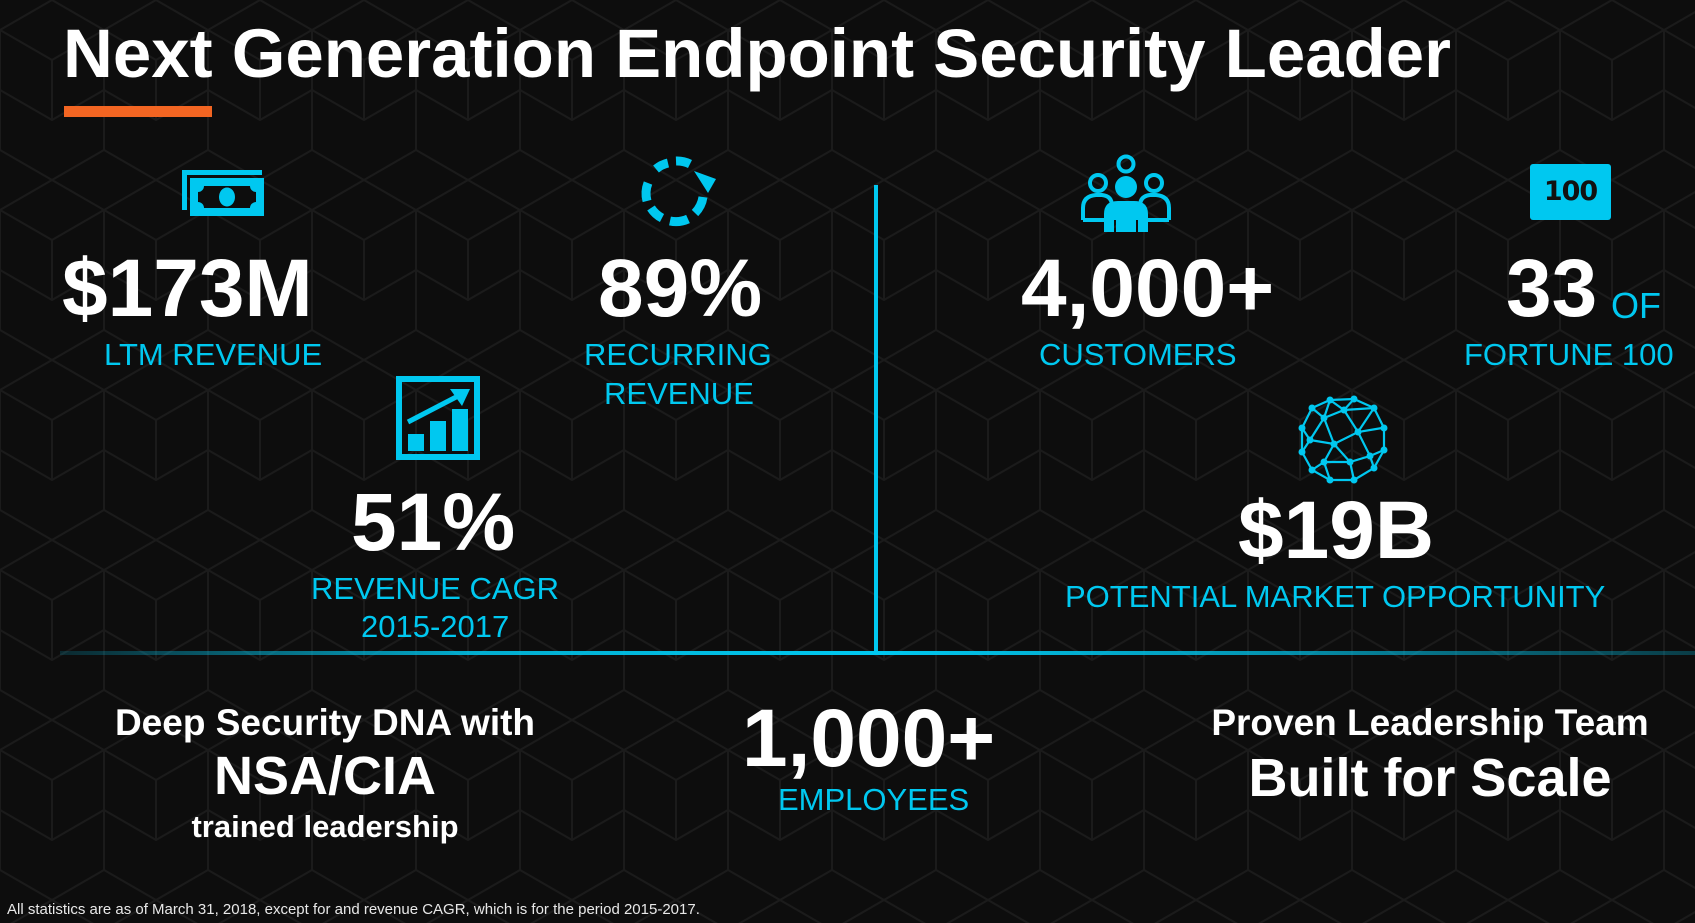 The height and width of the screenshot is (923, 1695). I want to click on recurring-revenue-label-line2: REVENUE, so click(679, 393).